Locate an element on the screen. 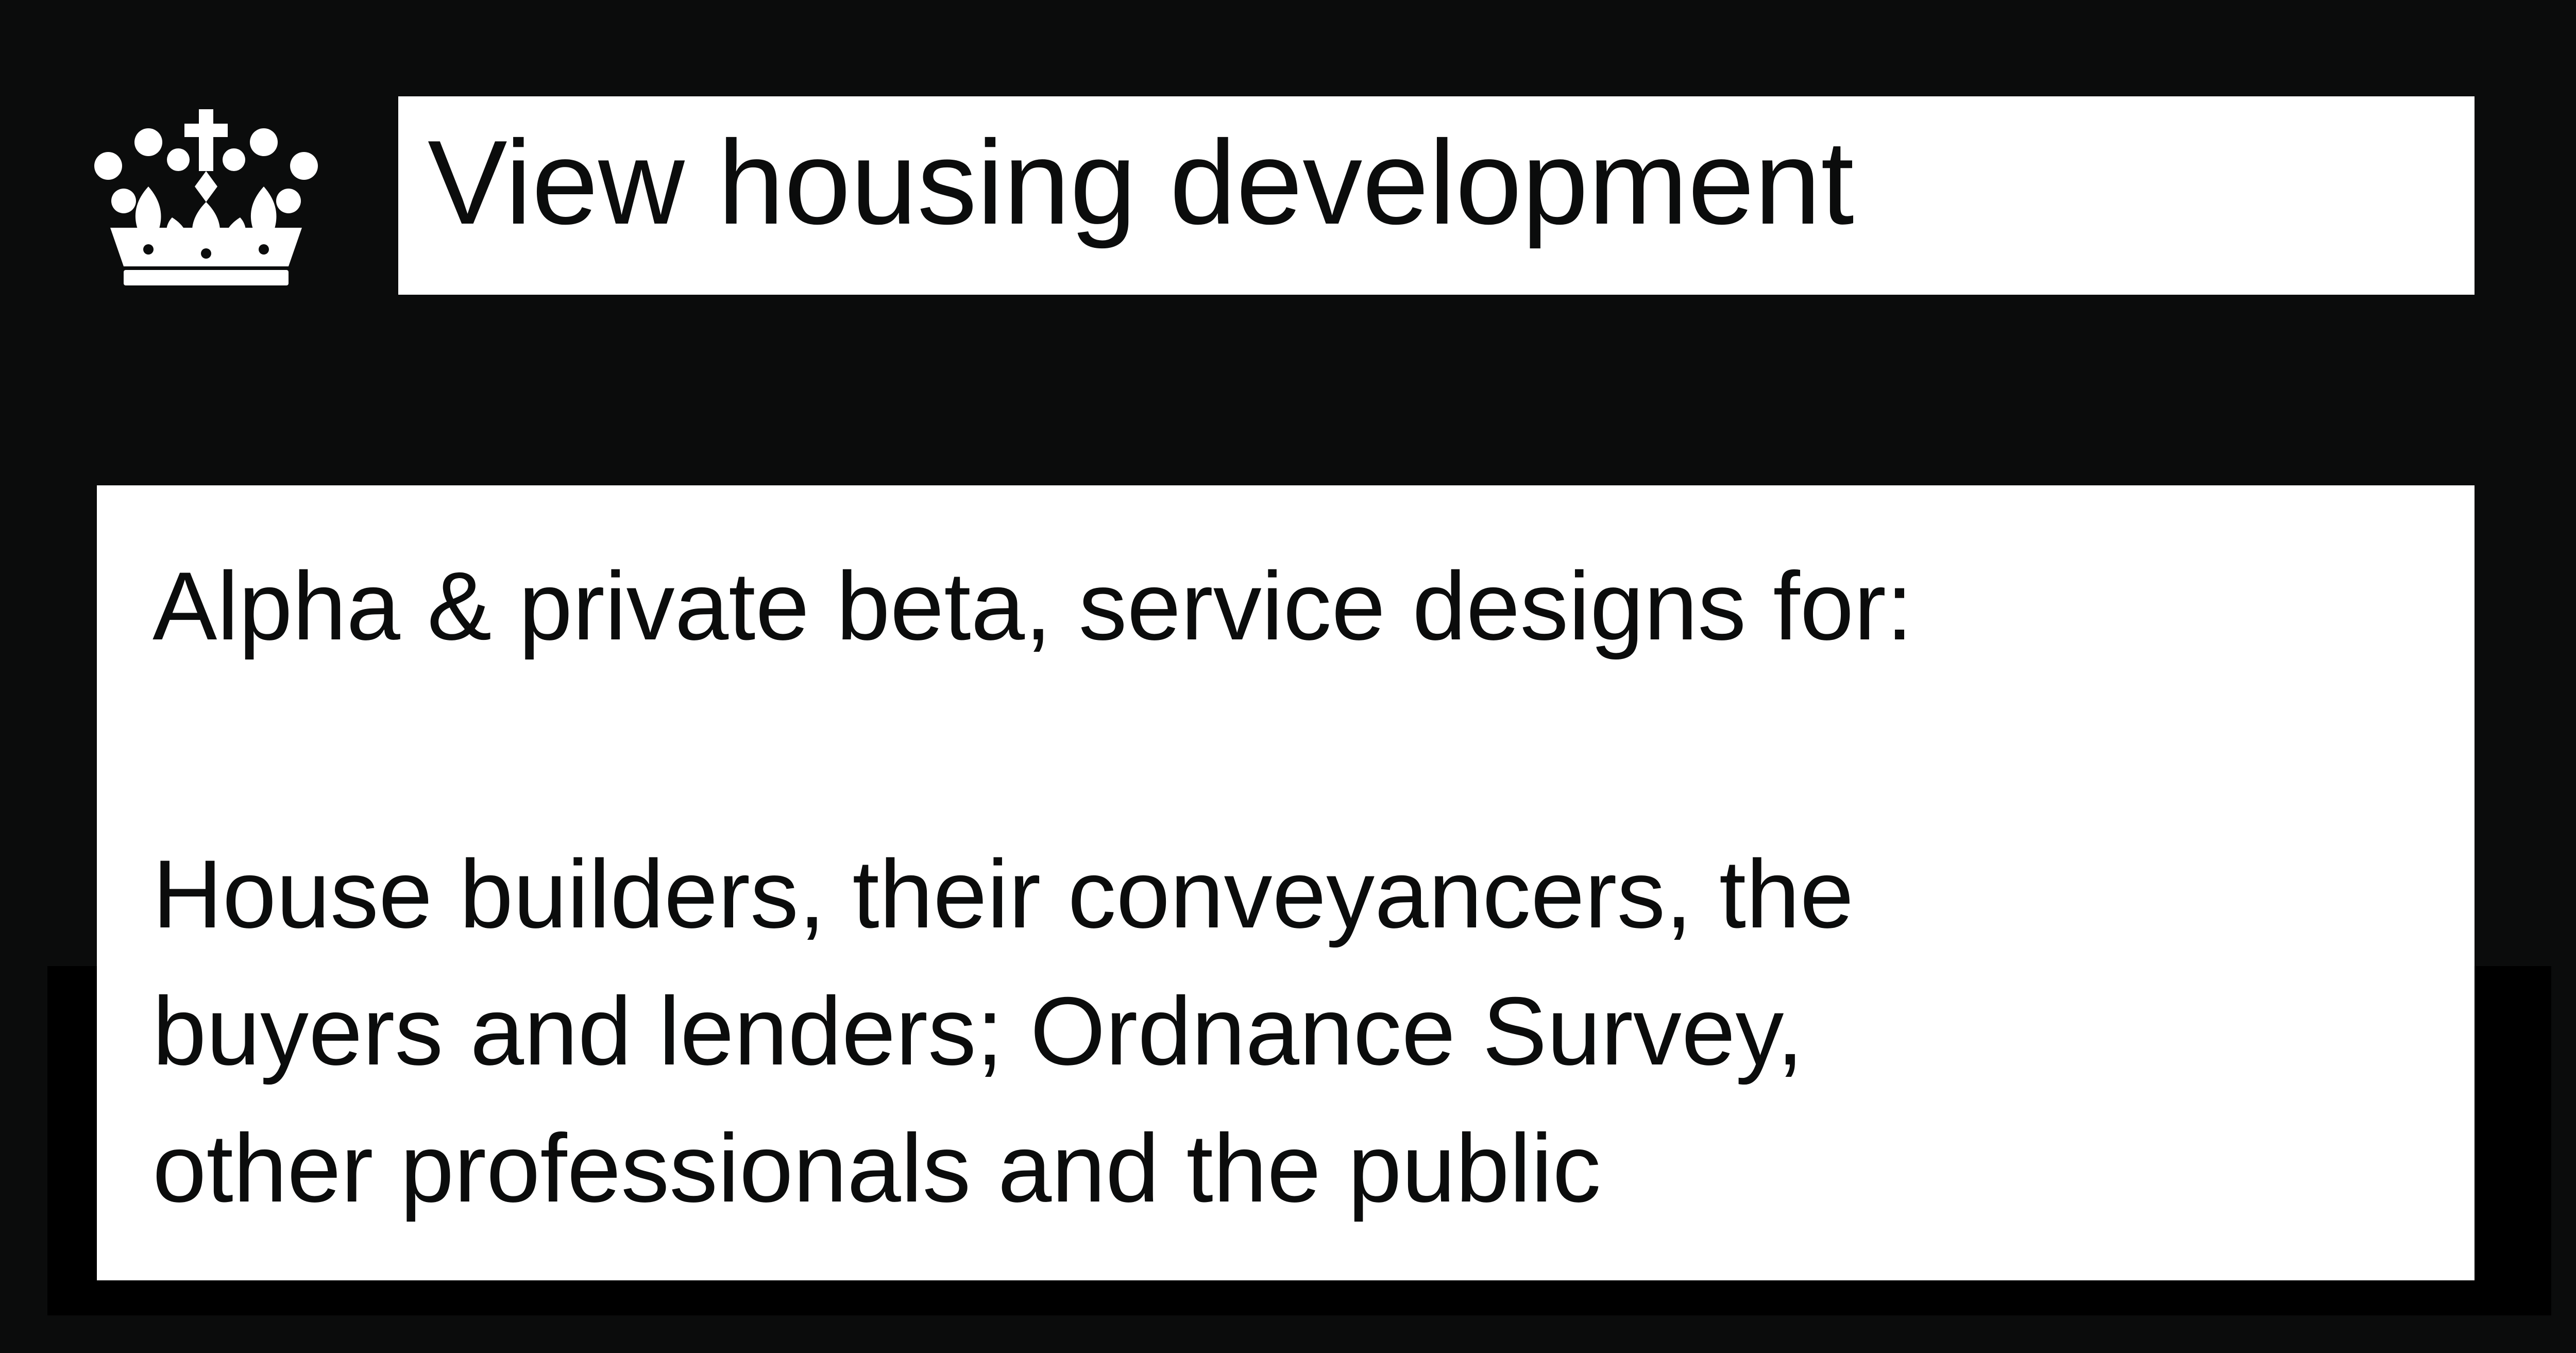 This screenshot has height=1353, width=2576. panel-line: other professionals and the public is located at coordinates (876, 1168).